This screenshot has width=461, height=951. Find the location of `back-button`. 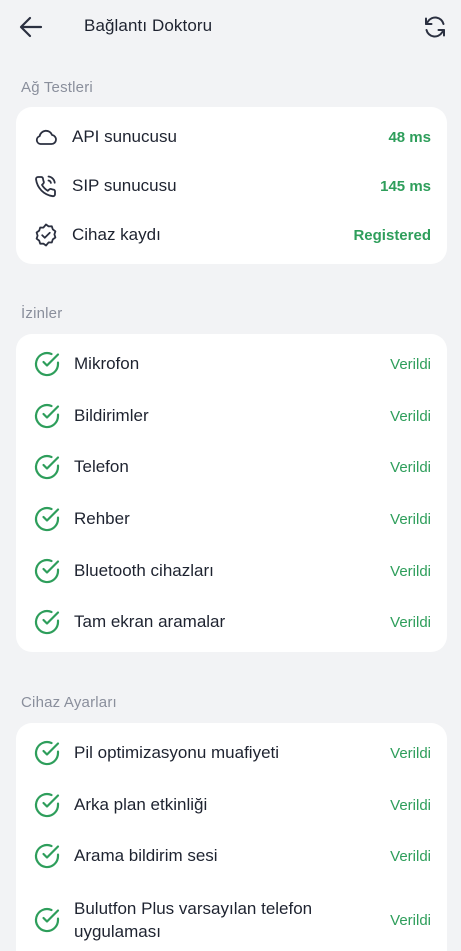

back-button is located at coordinates (31, 27).